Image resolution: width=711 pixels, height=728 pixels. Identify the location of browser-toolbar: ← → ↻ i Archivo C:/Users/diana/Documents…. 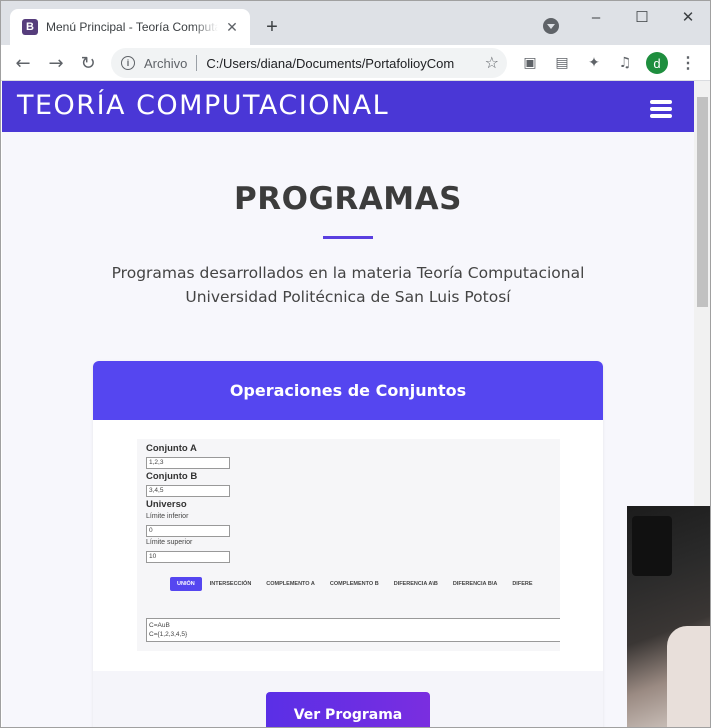
(355, 63).